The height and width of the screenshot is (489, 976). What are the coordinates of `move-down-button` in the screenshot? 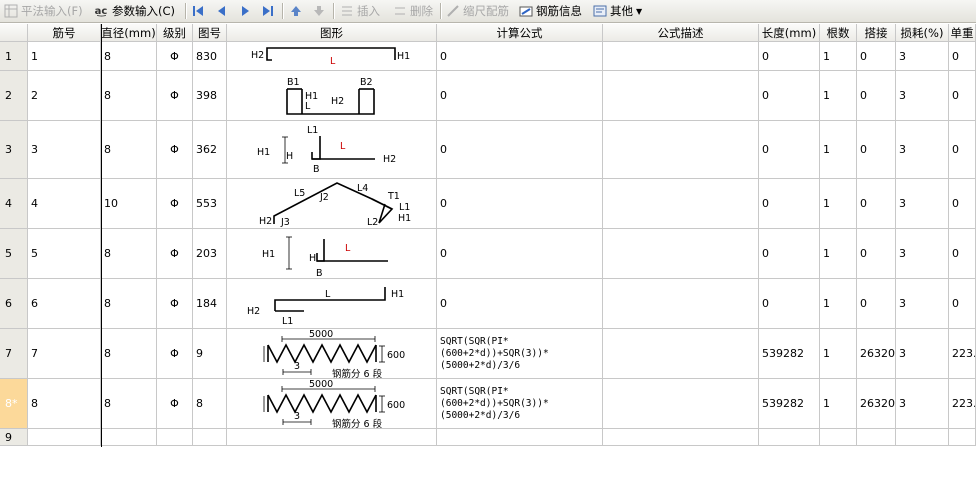 It's located at (320, 11).